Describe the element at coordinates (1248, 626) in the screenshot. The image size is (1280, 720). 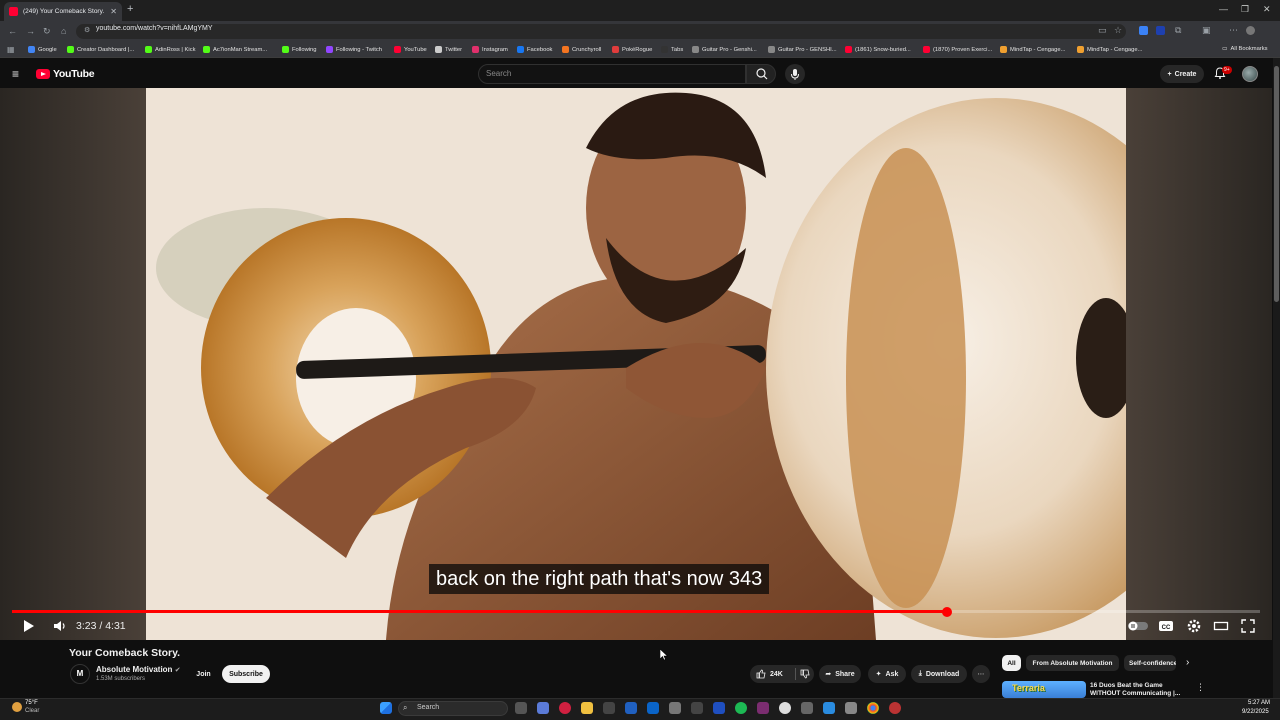
I see `fullscreen-button` at that location.